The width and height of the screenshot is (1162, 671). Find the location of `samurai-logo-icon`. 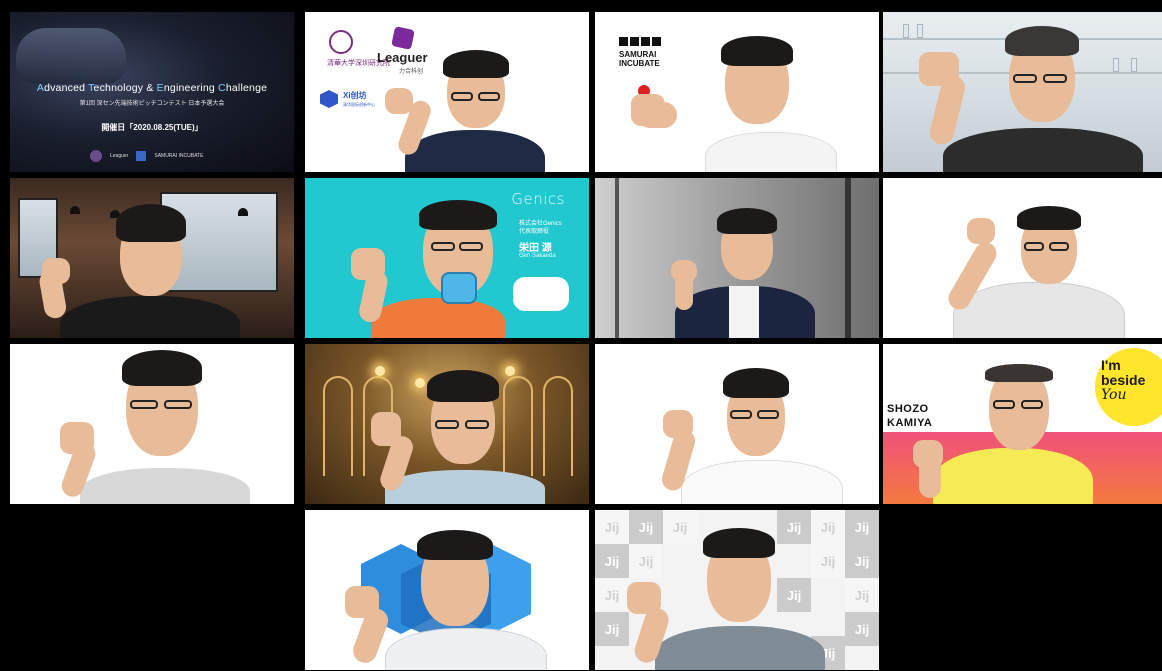

samurai-logo-icon is located at coordinates (640, 41).